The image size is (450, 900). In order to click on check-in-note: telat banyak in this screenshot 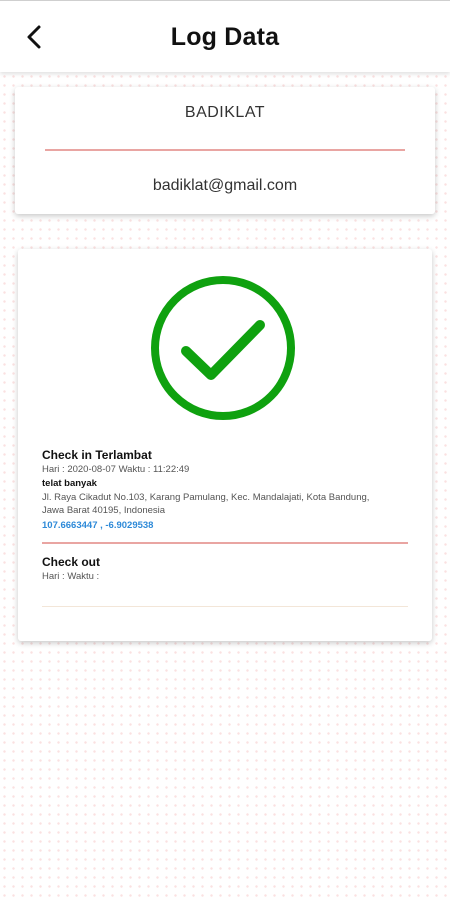, I will do `click(69, 483)`.